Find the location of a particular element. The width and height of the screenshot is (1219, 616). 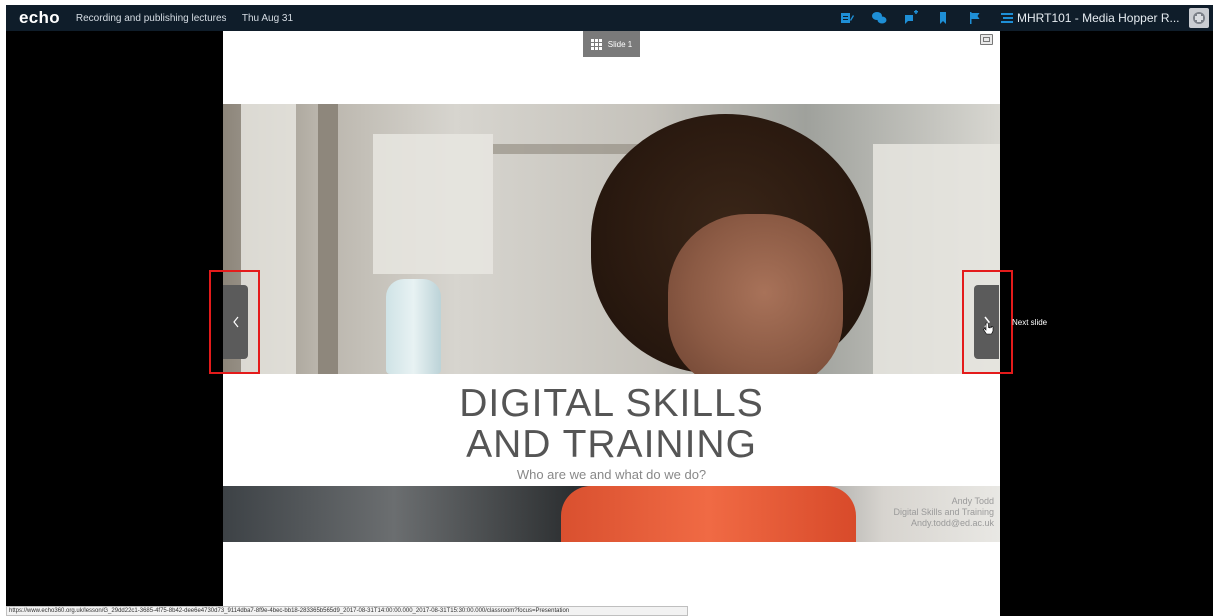

photo-beam is located at coordinates (328, 239).